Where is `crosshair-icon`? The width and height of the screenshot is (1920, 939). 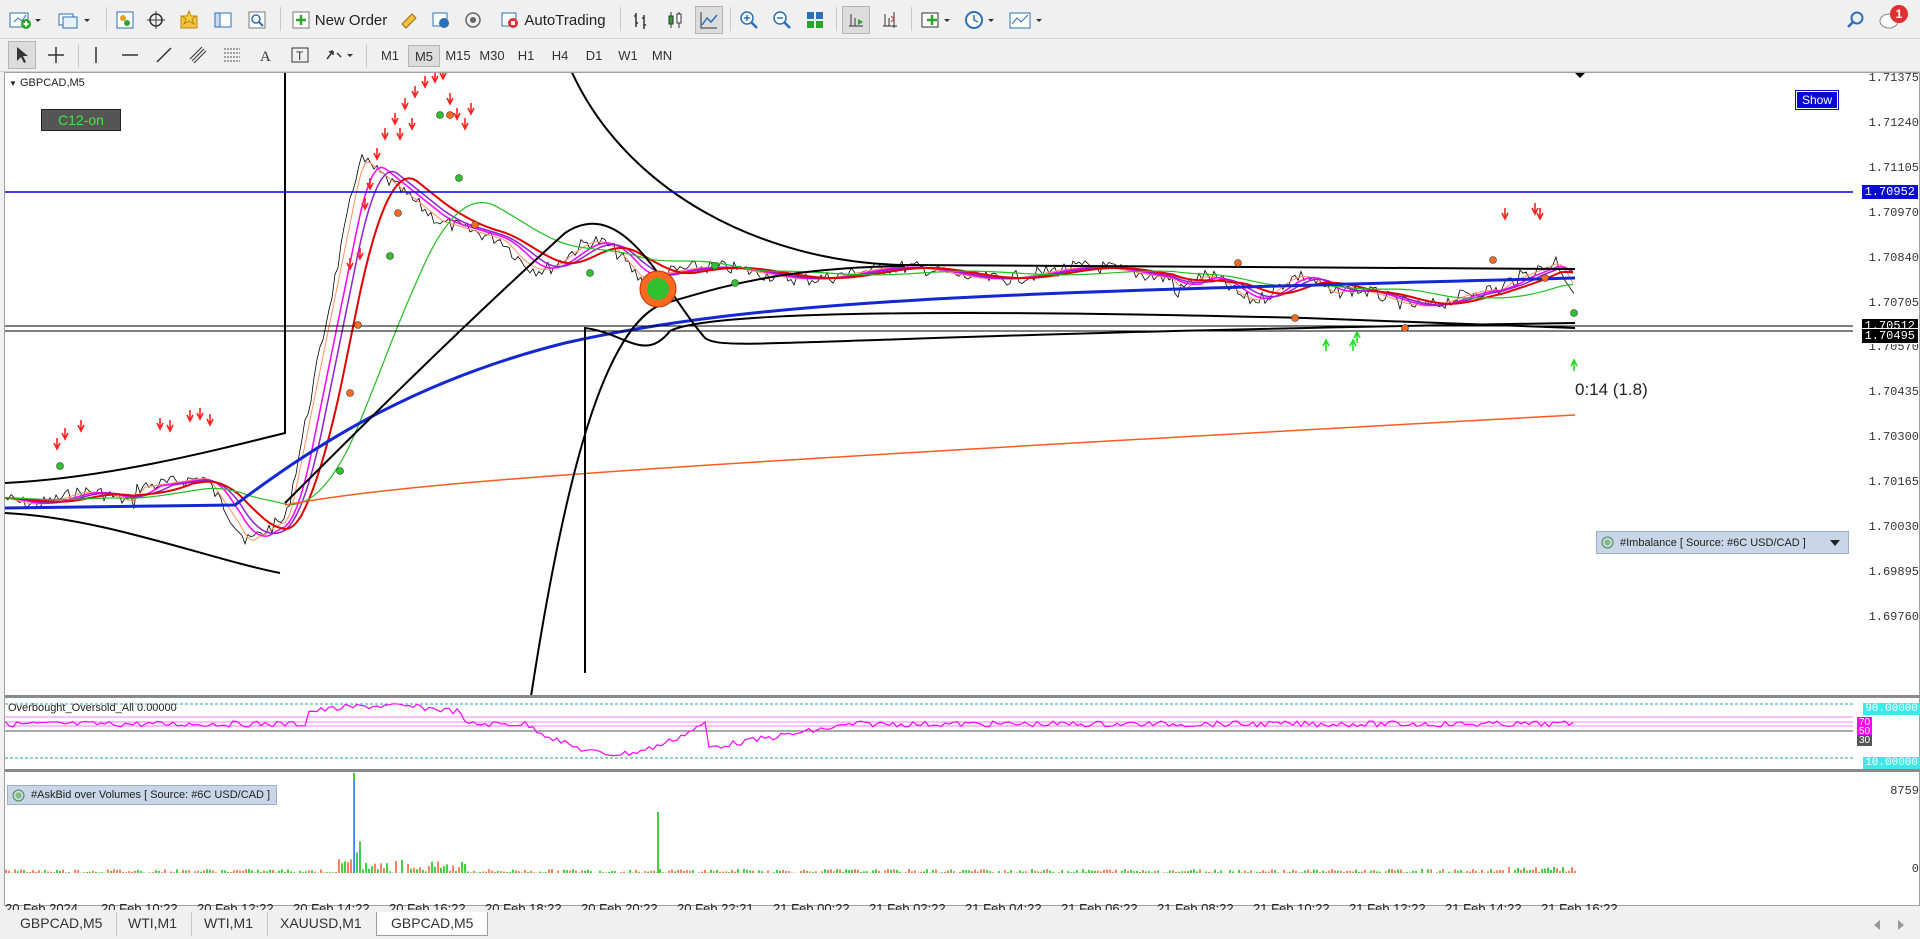 crosshair-icon is located at coordinates (56, 55).